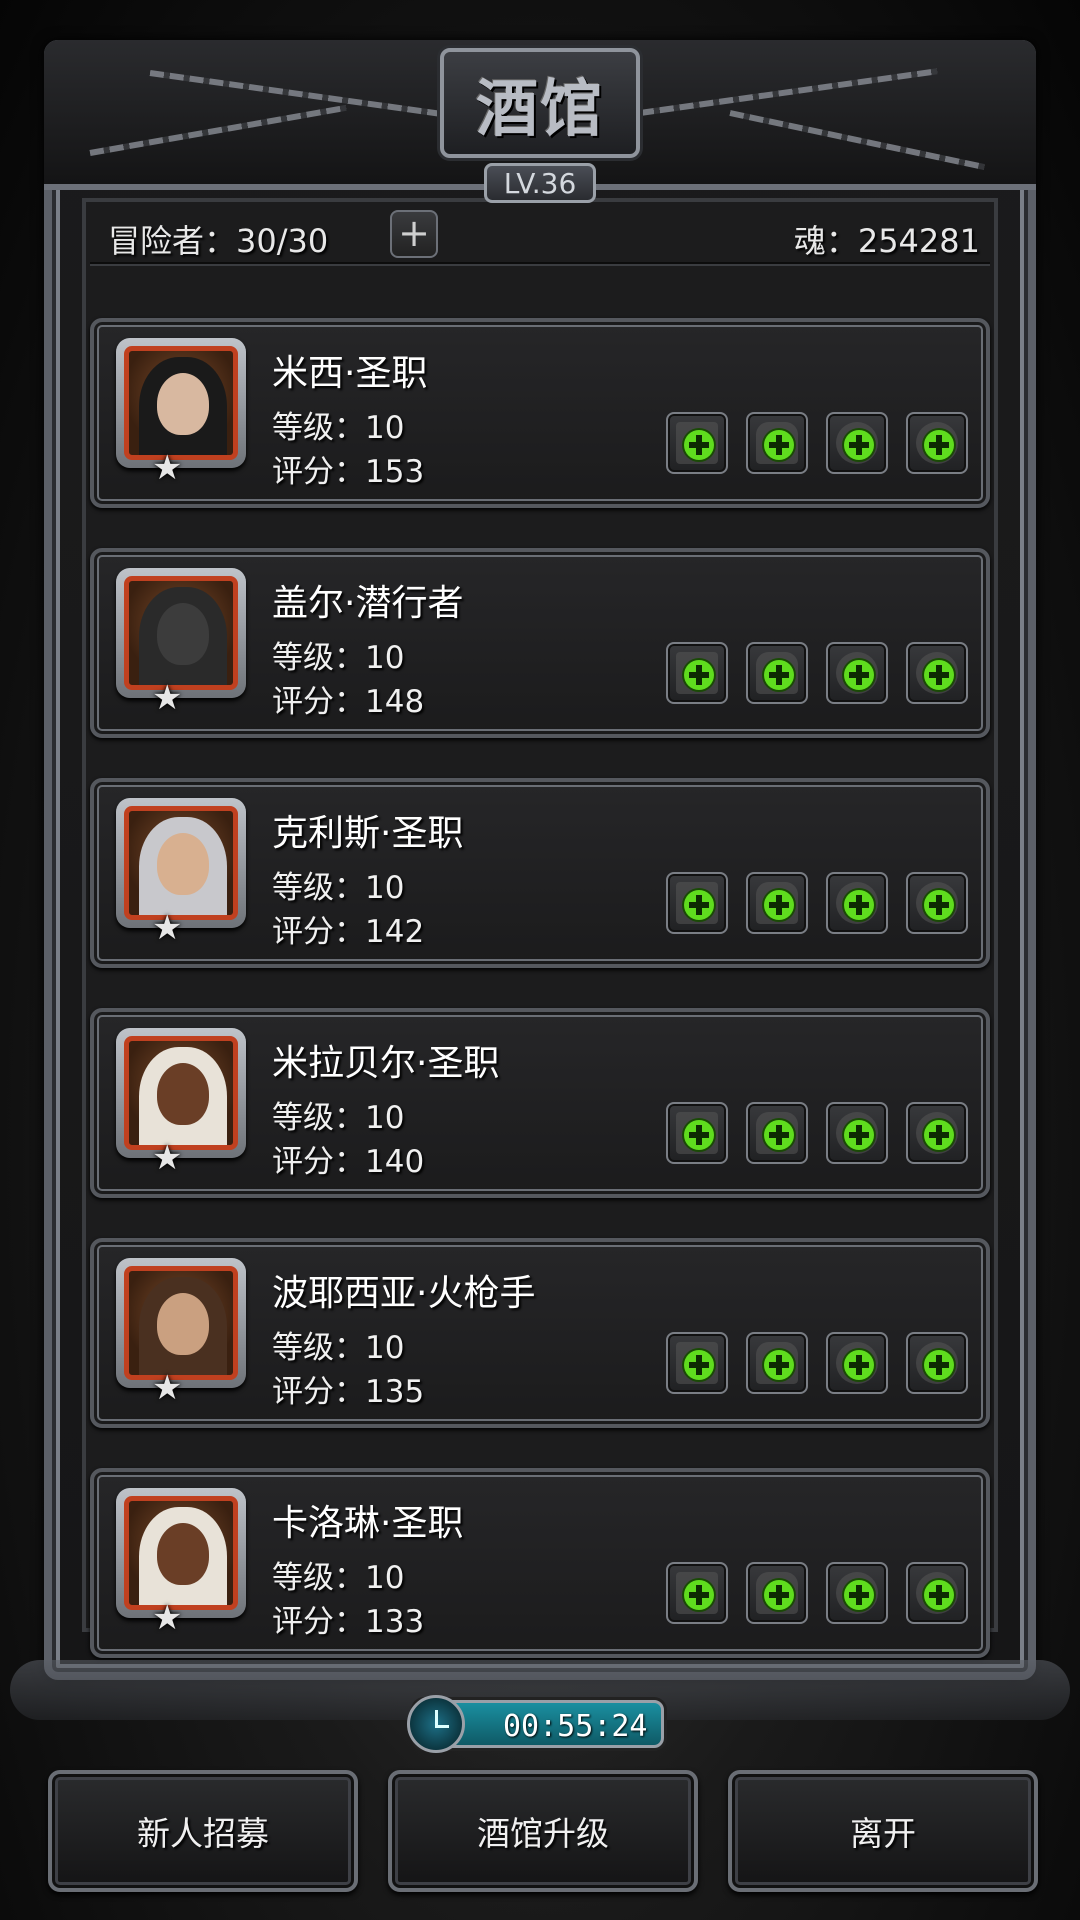 Image resolution: width=1080 pixels, height=1920 pixels. I want to click on hero-score: 评分：133, so click(348, 1622).